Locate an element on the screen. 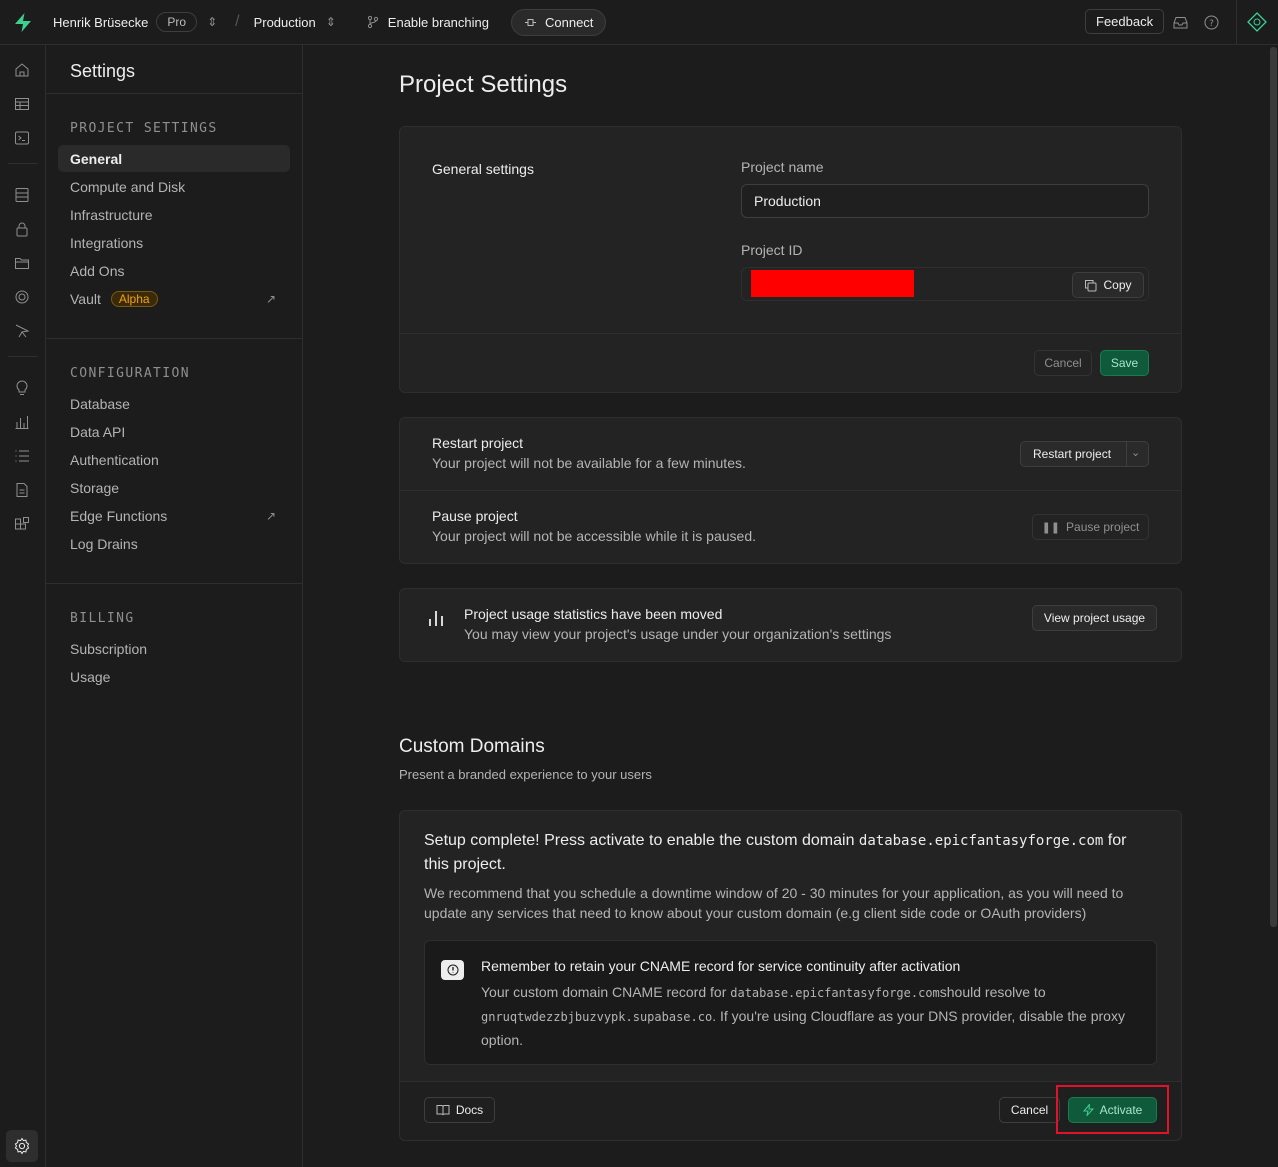 This screenshot has height=1167, width=1278. project-name: Production is located at coordinates (285, 22).